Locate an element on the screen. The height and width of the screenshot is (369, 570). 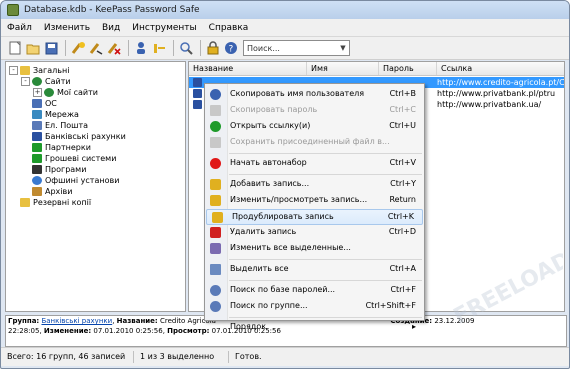
context-menu-item: Скопировать пароль Ctrl+C is located at coordinates (314, 110).